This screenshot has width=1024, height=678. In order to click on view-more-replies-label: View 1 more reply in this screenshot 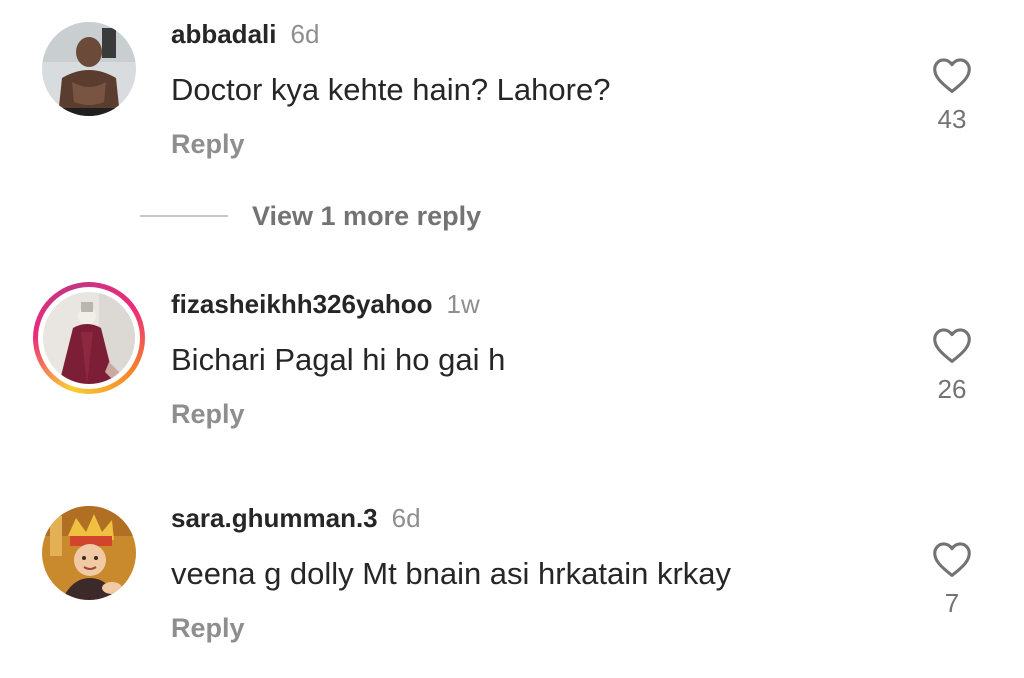, I will do `click(367, 215)`.